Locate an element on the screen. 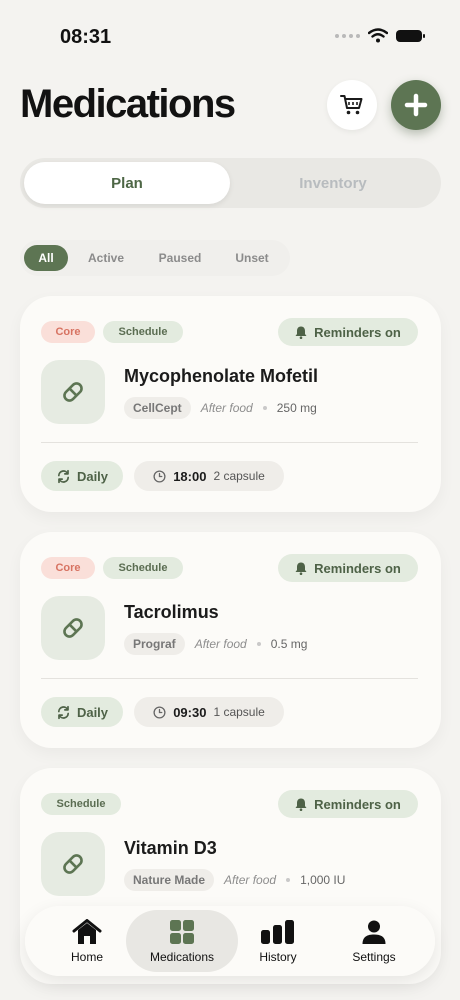 The width and height of the screenshot is (460, 1000). battery-icon is located at coordinates (410, 35).